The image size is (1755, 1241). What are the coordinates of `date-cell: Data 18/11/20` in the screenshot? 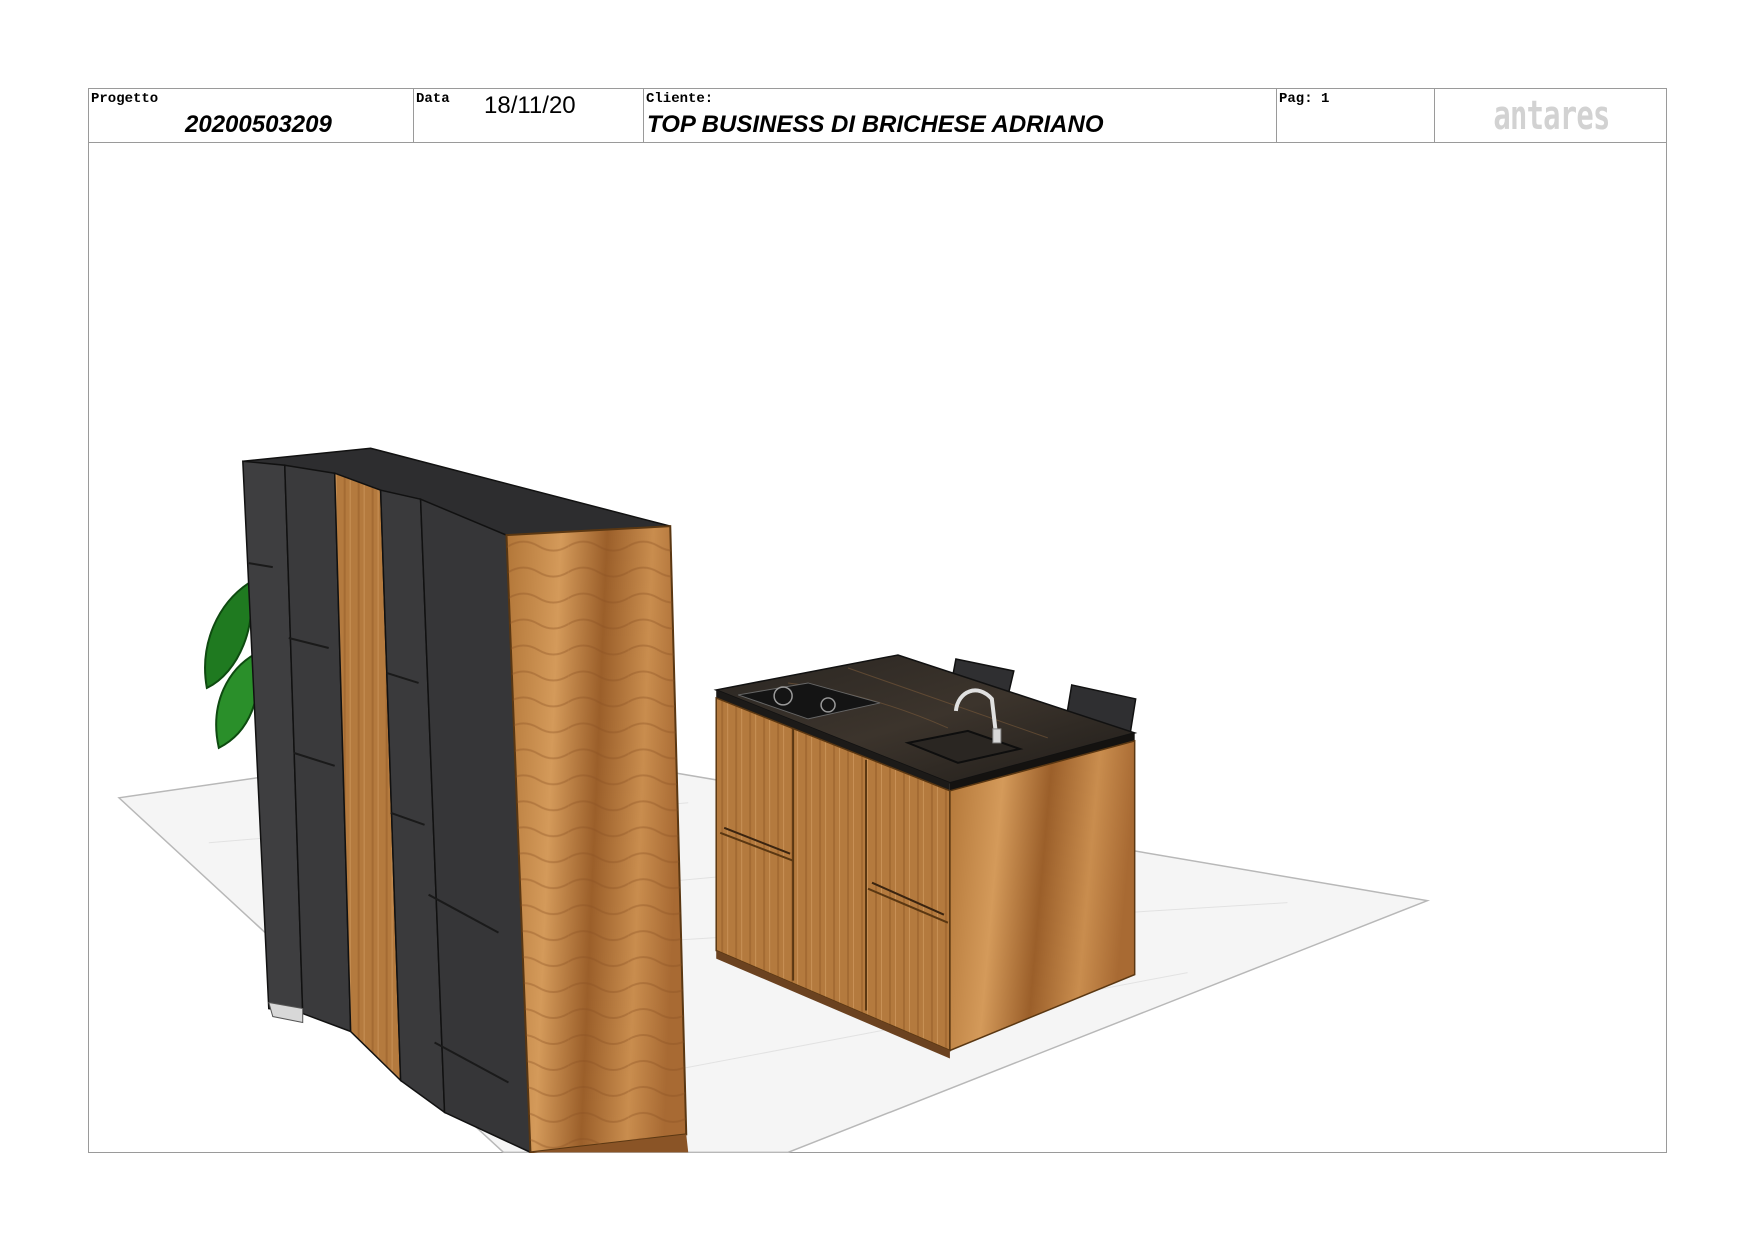 It's located at (529, 115).